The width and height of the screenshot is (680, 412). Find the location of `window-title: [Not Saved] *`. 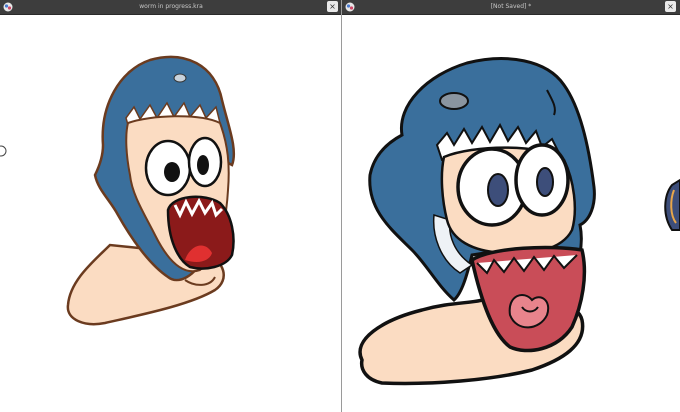

window-title: [Not Saved] * is located at coordinates (511, 6).